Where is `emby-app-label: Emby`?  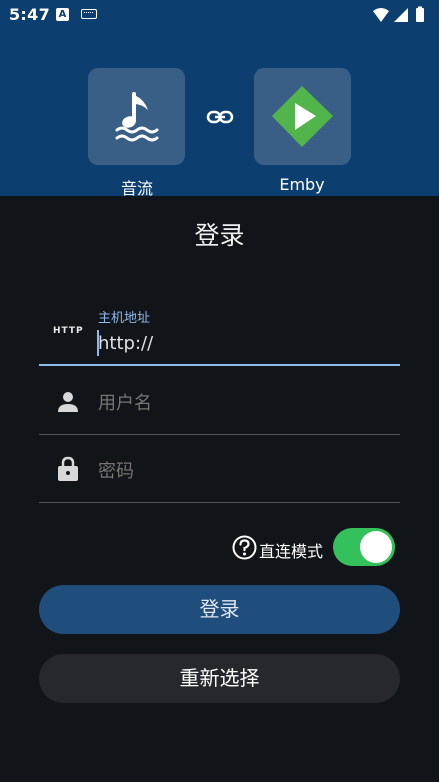
emby-app-label: Emby is located at coordinates (302, 184).